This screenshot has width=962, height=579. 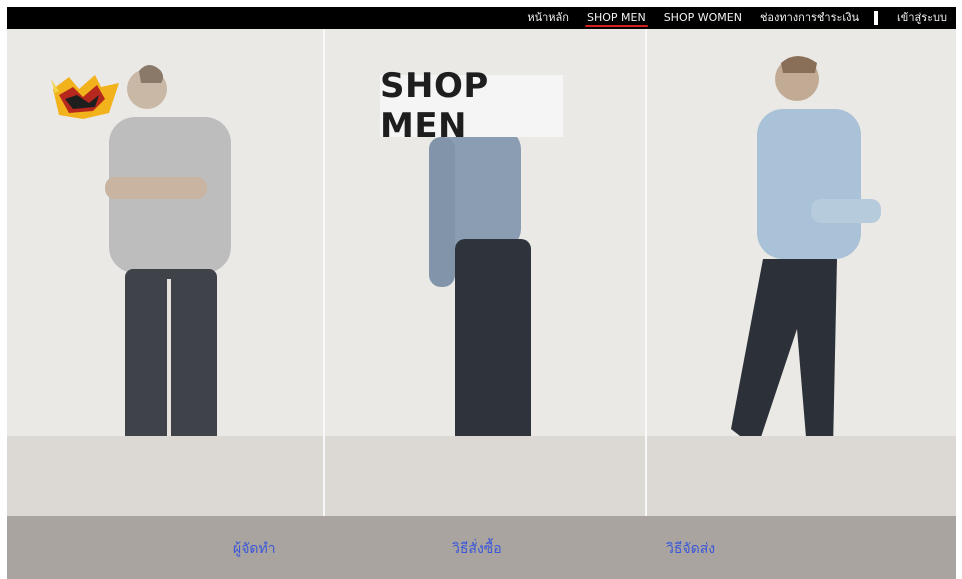 I want to click on page-title: SHOP MEN, so click(x=471, y=106).